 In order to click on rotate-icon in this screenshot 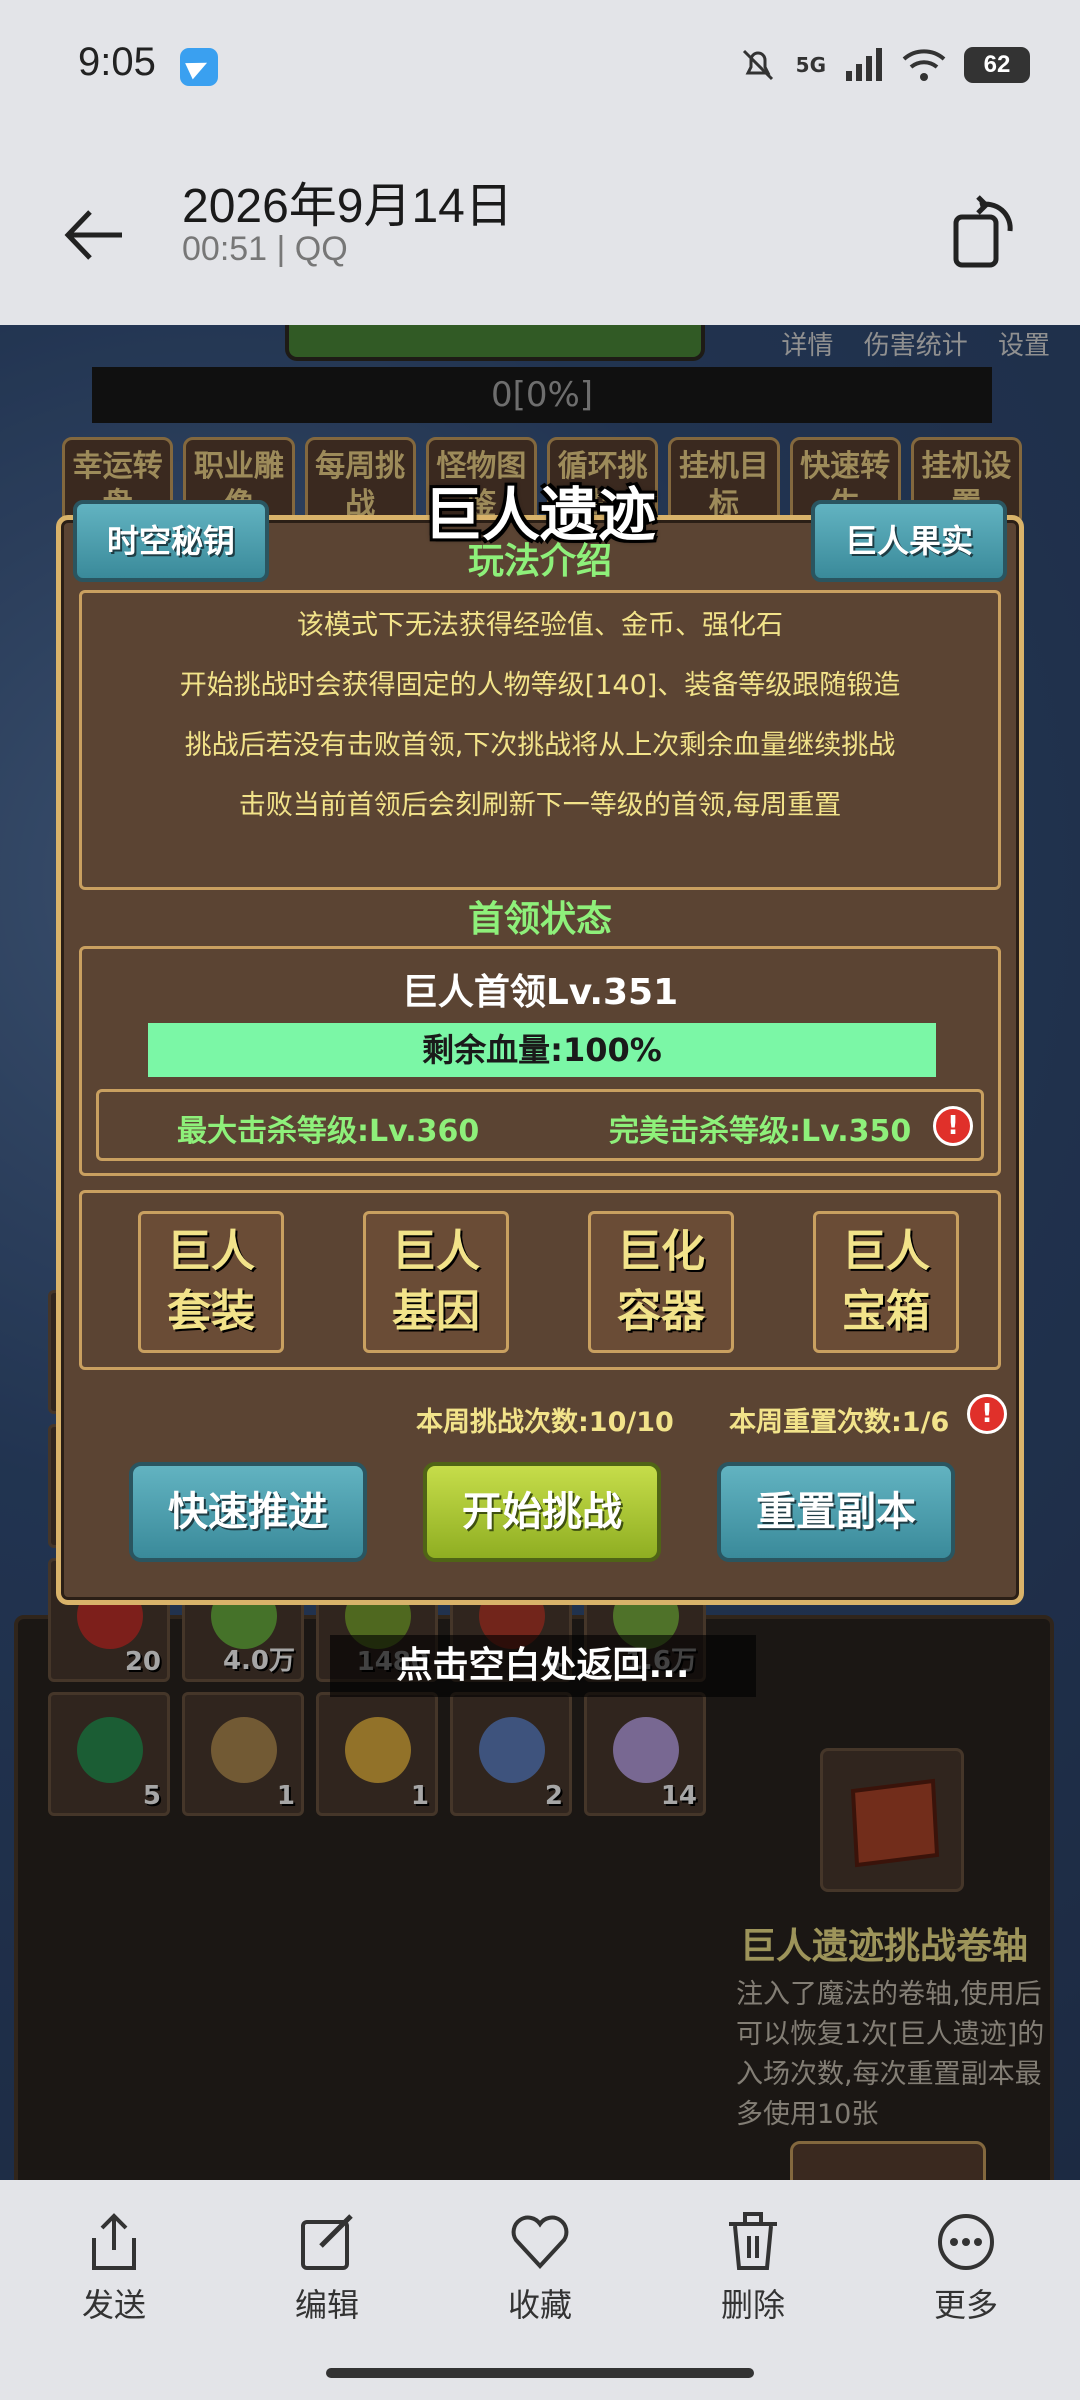, I will do `click(985, 232)`.